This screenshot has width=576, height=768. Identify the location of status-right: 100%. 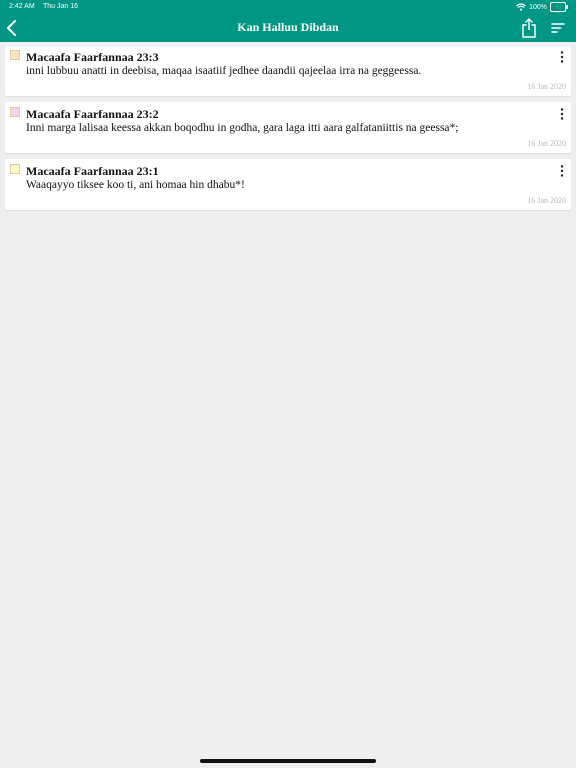
(542, 7).